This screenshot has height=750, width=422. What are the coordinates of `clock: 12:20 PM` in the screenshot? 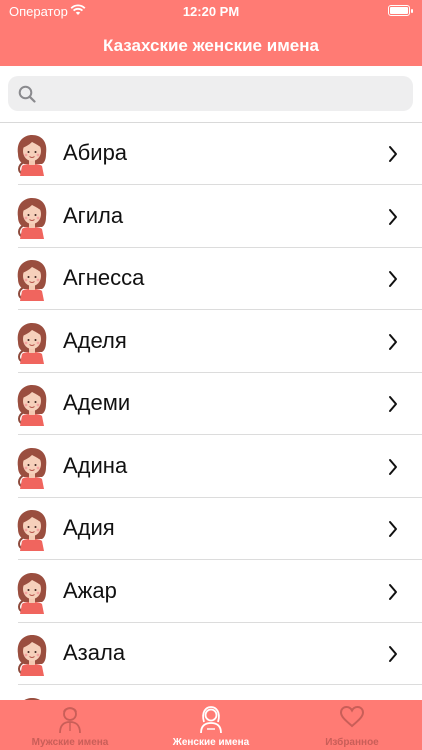 It's located at (211, 11).